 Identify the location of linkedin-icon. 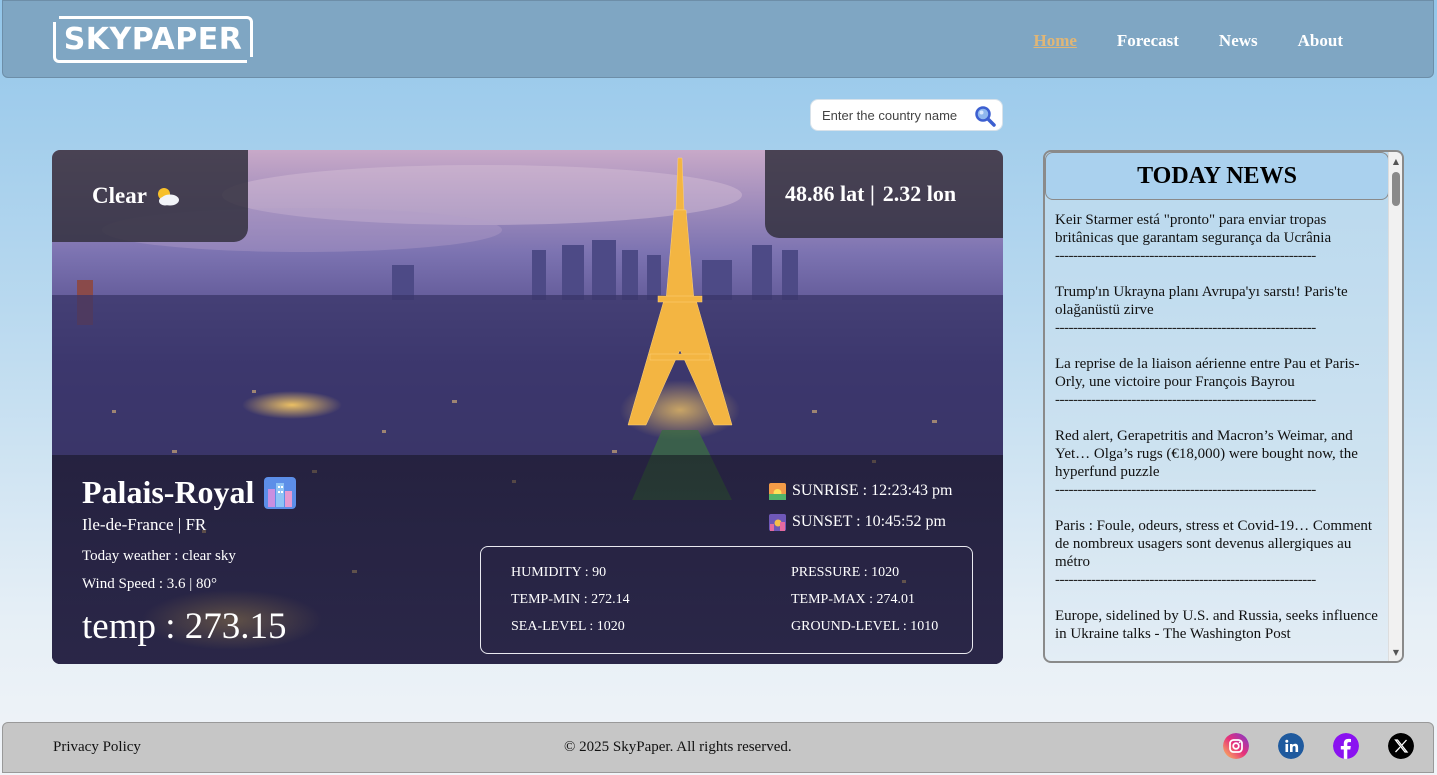
(1291, 746).